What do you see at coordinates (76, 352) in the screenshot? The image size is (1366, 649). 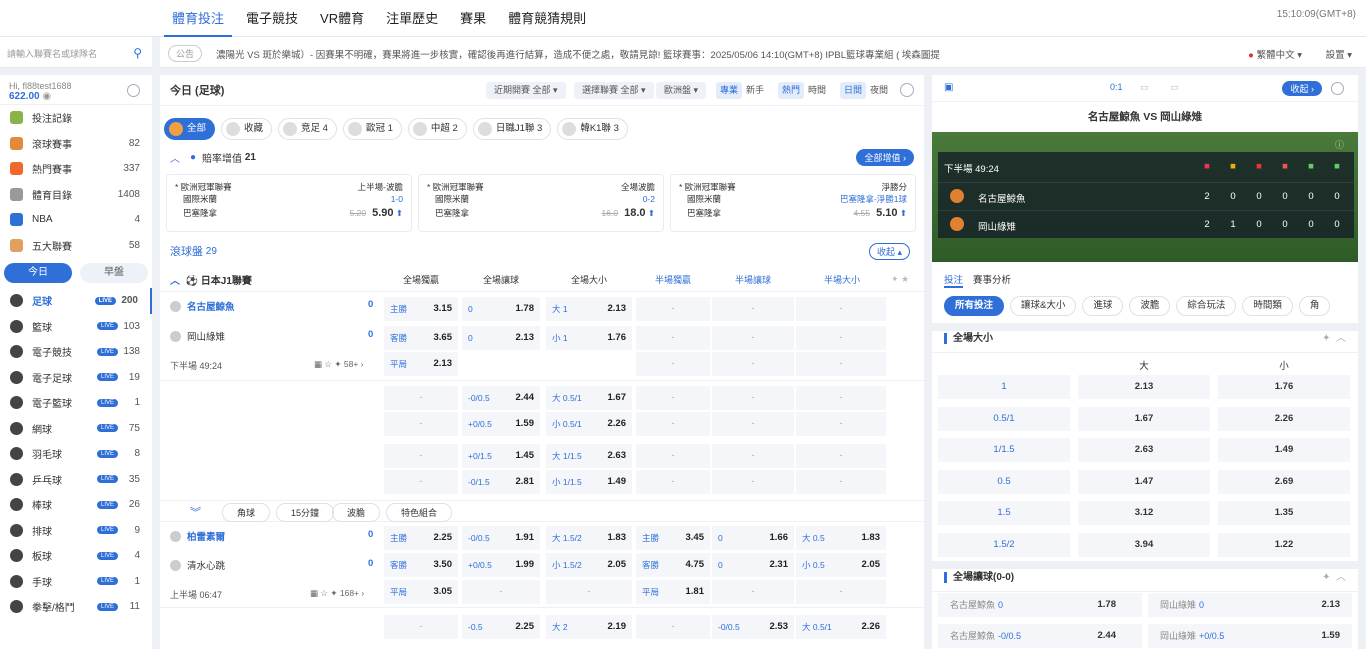 I see `sport-item: 電子競技 LIVE 138` at bounding box center [76, 352].